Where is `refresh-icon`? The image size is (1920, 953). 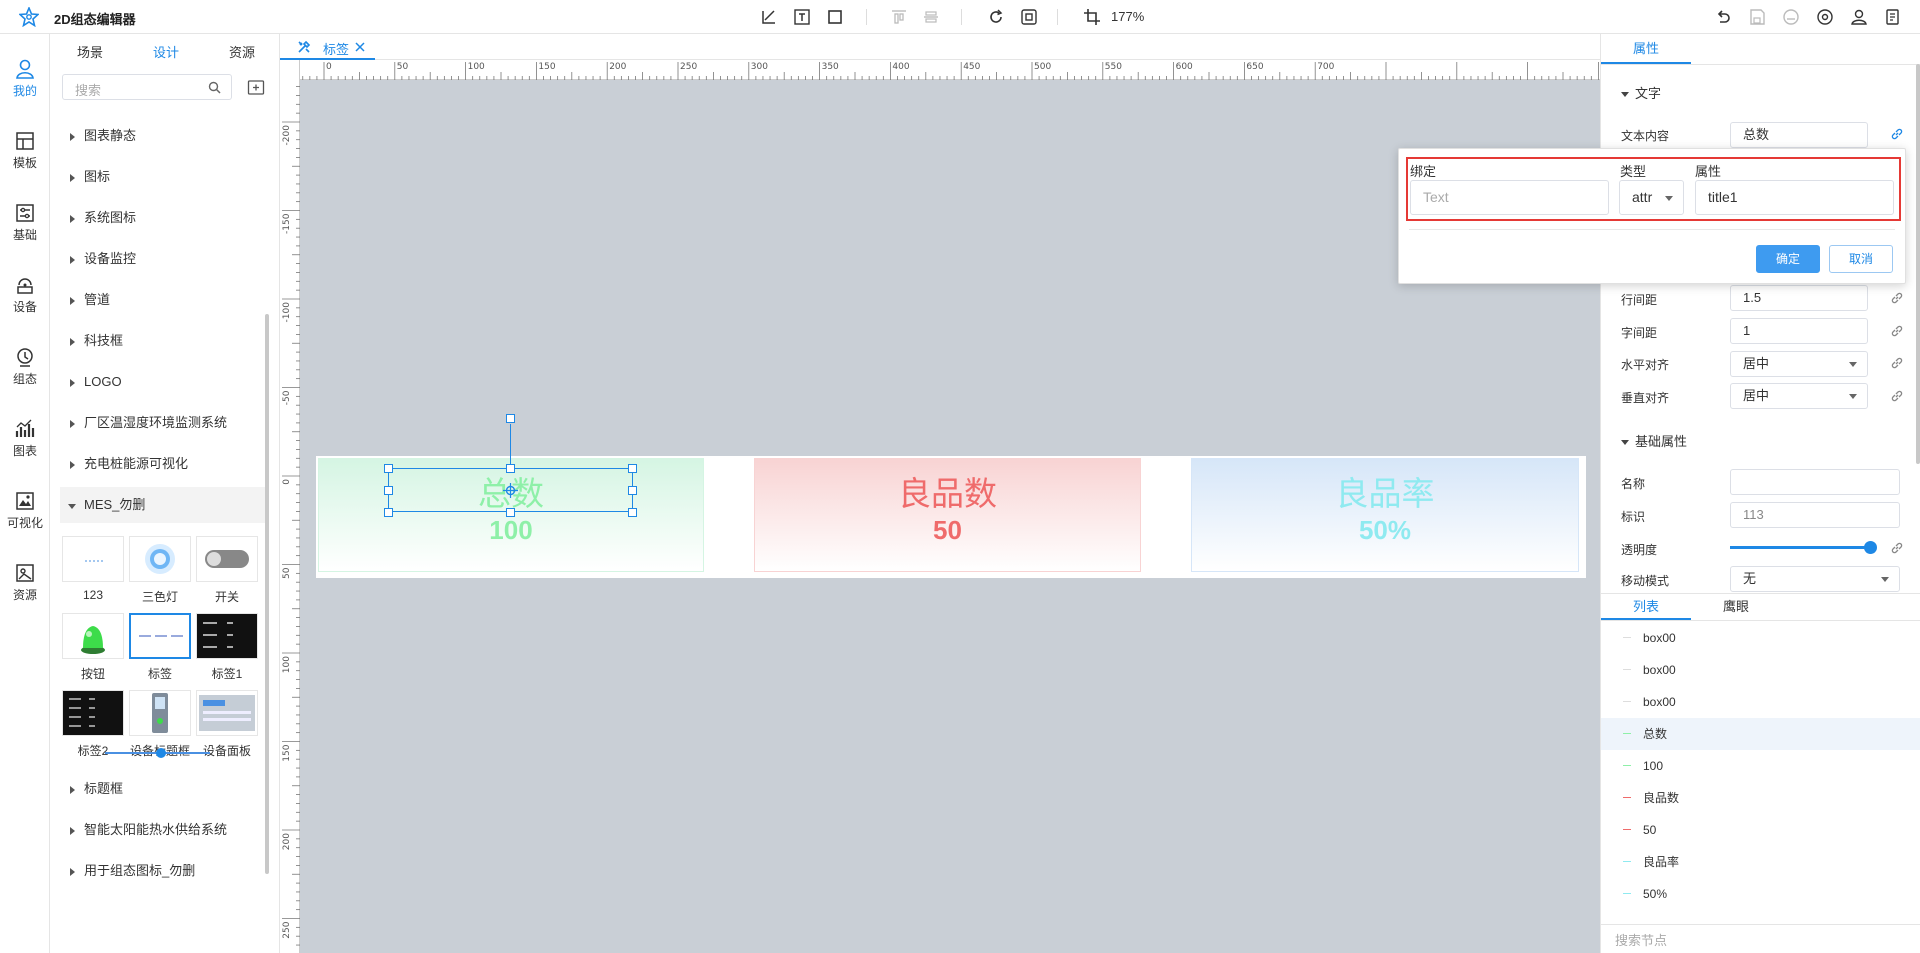
refresh-icon is located at coordinates (996, 17).